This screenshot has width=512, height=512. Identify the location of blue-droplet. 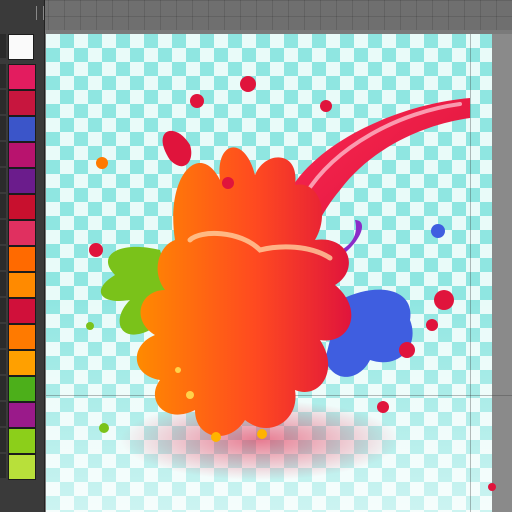
(438, 231).